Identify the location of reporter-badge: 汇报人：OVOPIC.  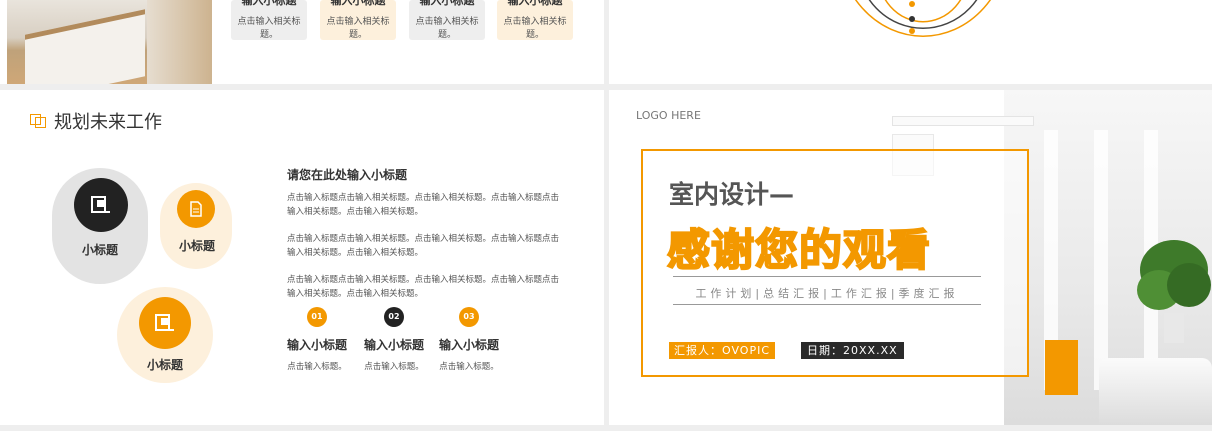
(722, 350).